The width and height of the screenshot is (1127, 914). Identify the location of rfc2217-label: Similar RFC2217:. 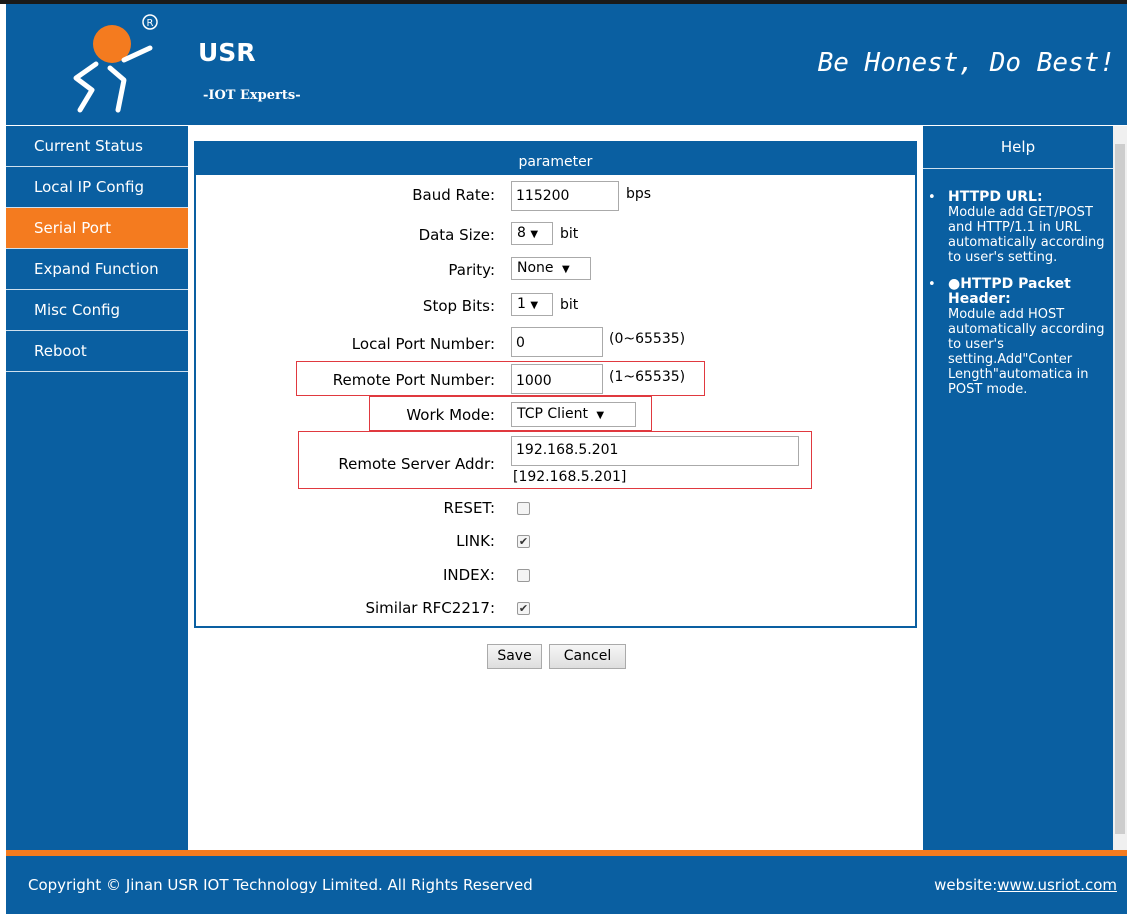
(430, 608).